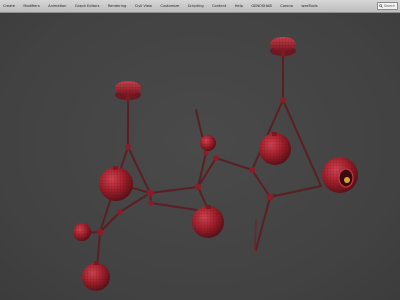 This screenshot has width=400, height=300. I want to click on ceiling-canopy-left, so click(128, 91).